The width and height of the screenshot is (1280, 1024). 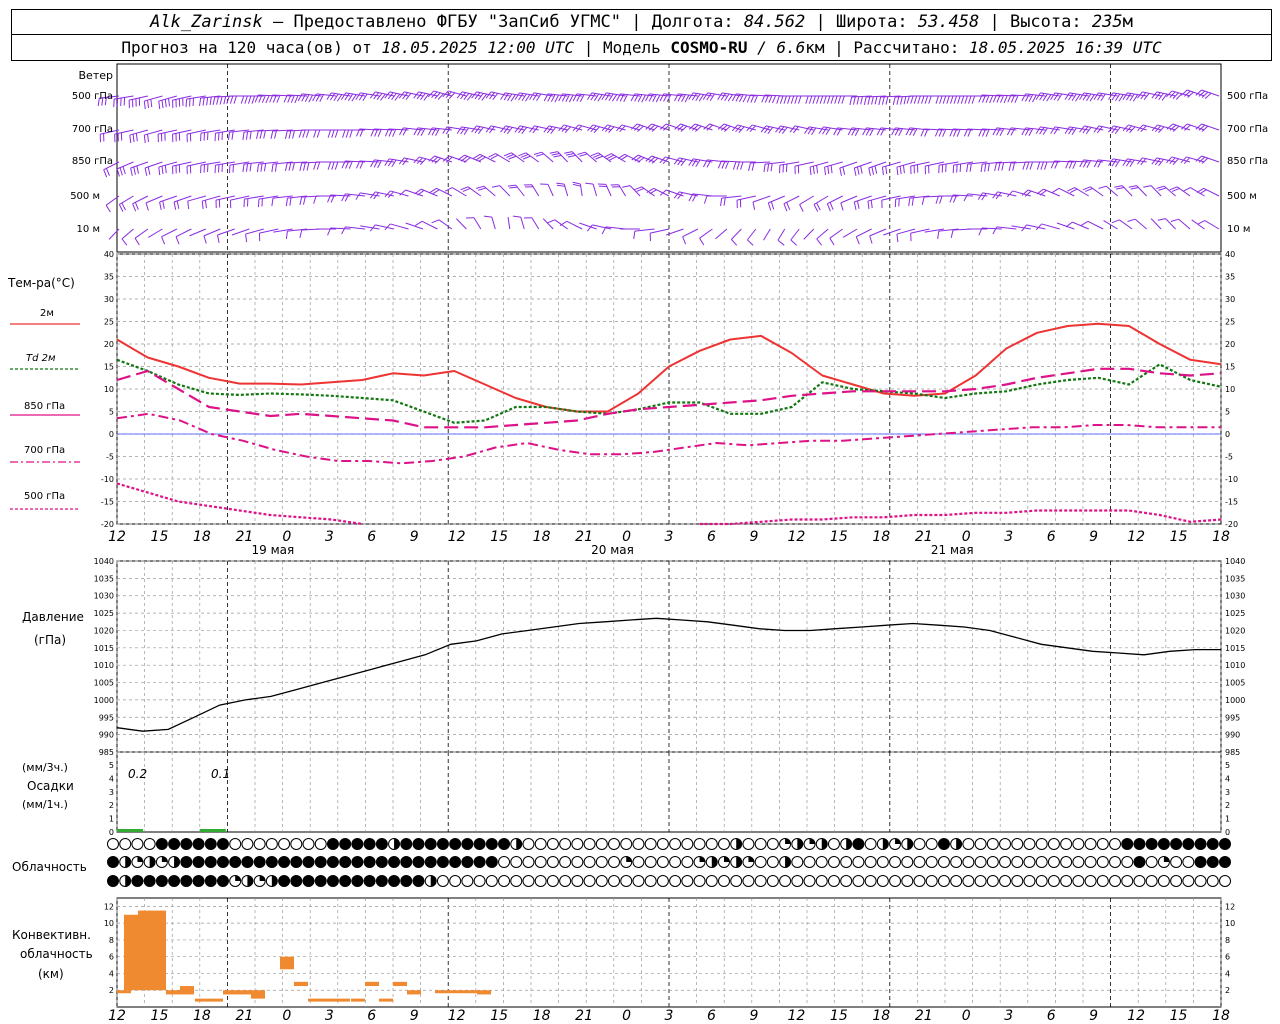 What do you see at coordinates (109, 299) in the screenshot?
I see `temp-tick-left: 30` at bounding box center [109, 299].